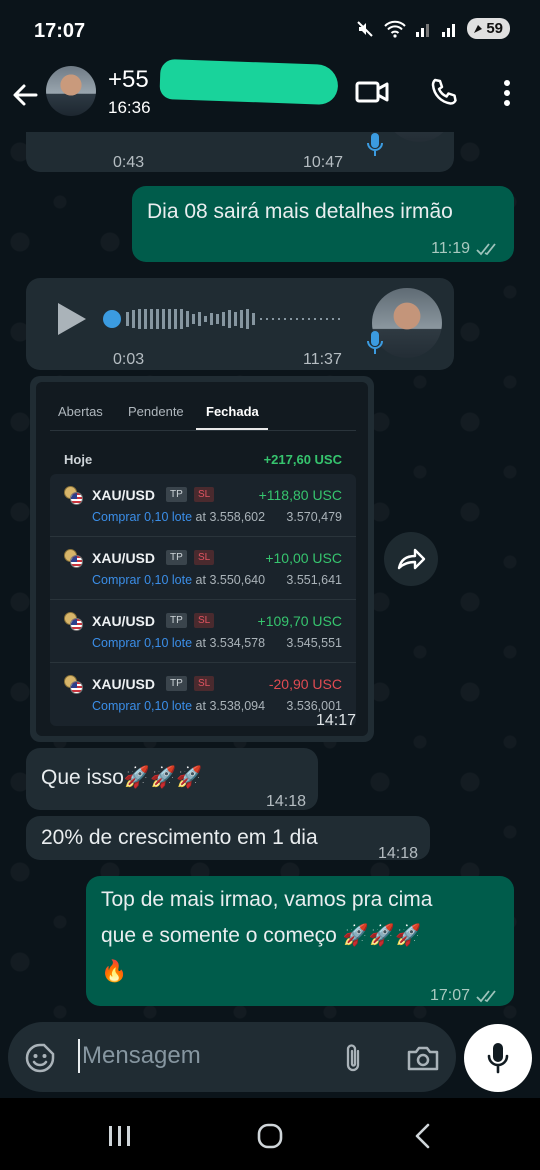 This screenshot has width=540, height=1170. Describe the element at coordinates (335, 720) in the screenshot. I see `message-time: 14:17` at that location.